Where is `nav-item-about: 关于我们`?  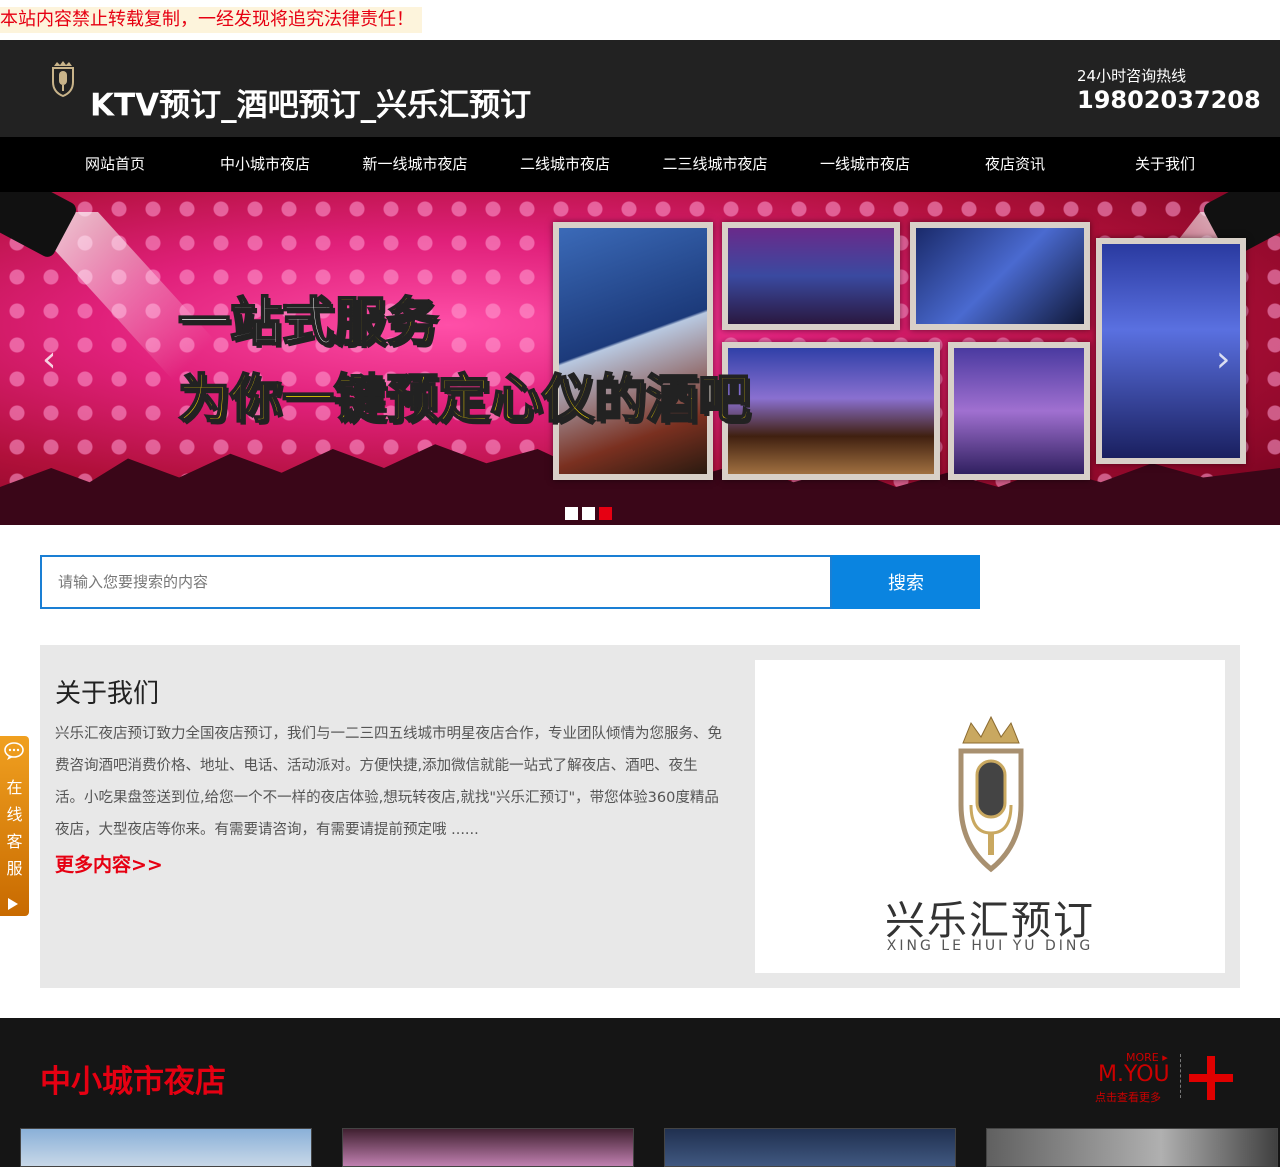 nav-item-about: 关于我们 is located at coordinates (1165, 164).